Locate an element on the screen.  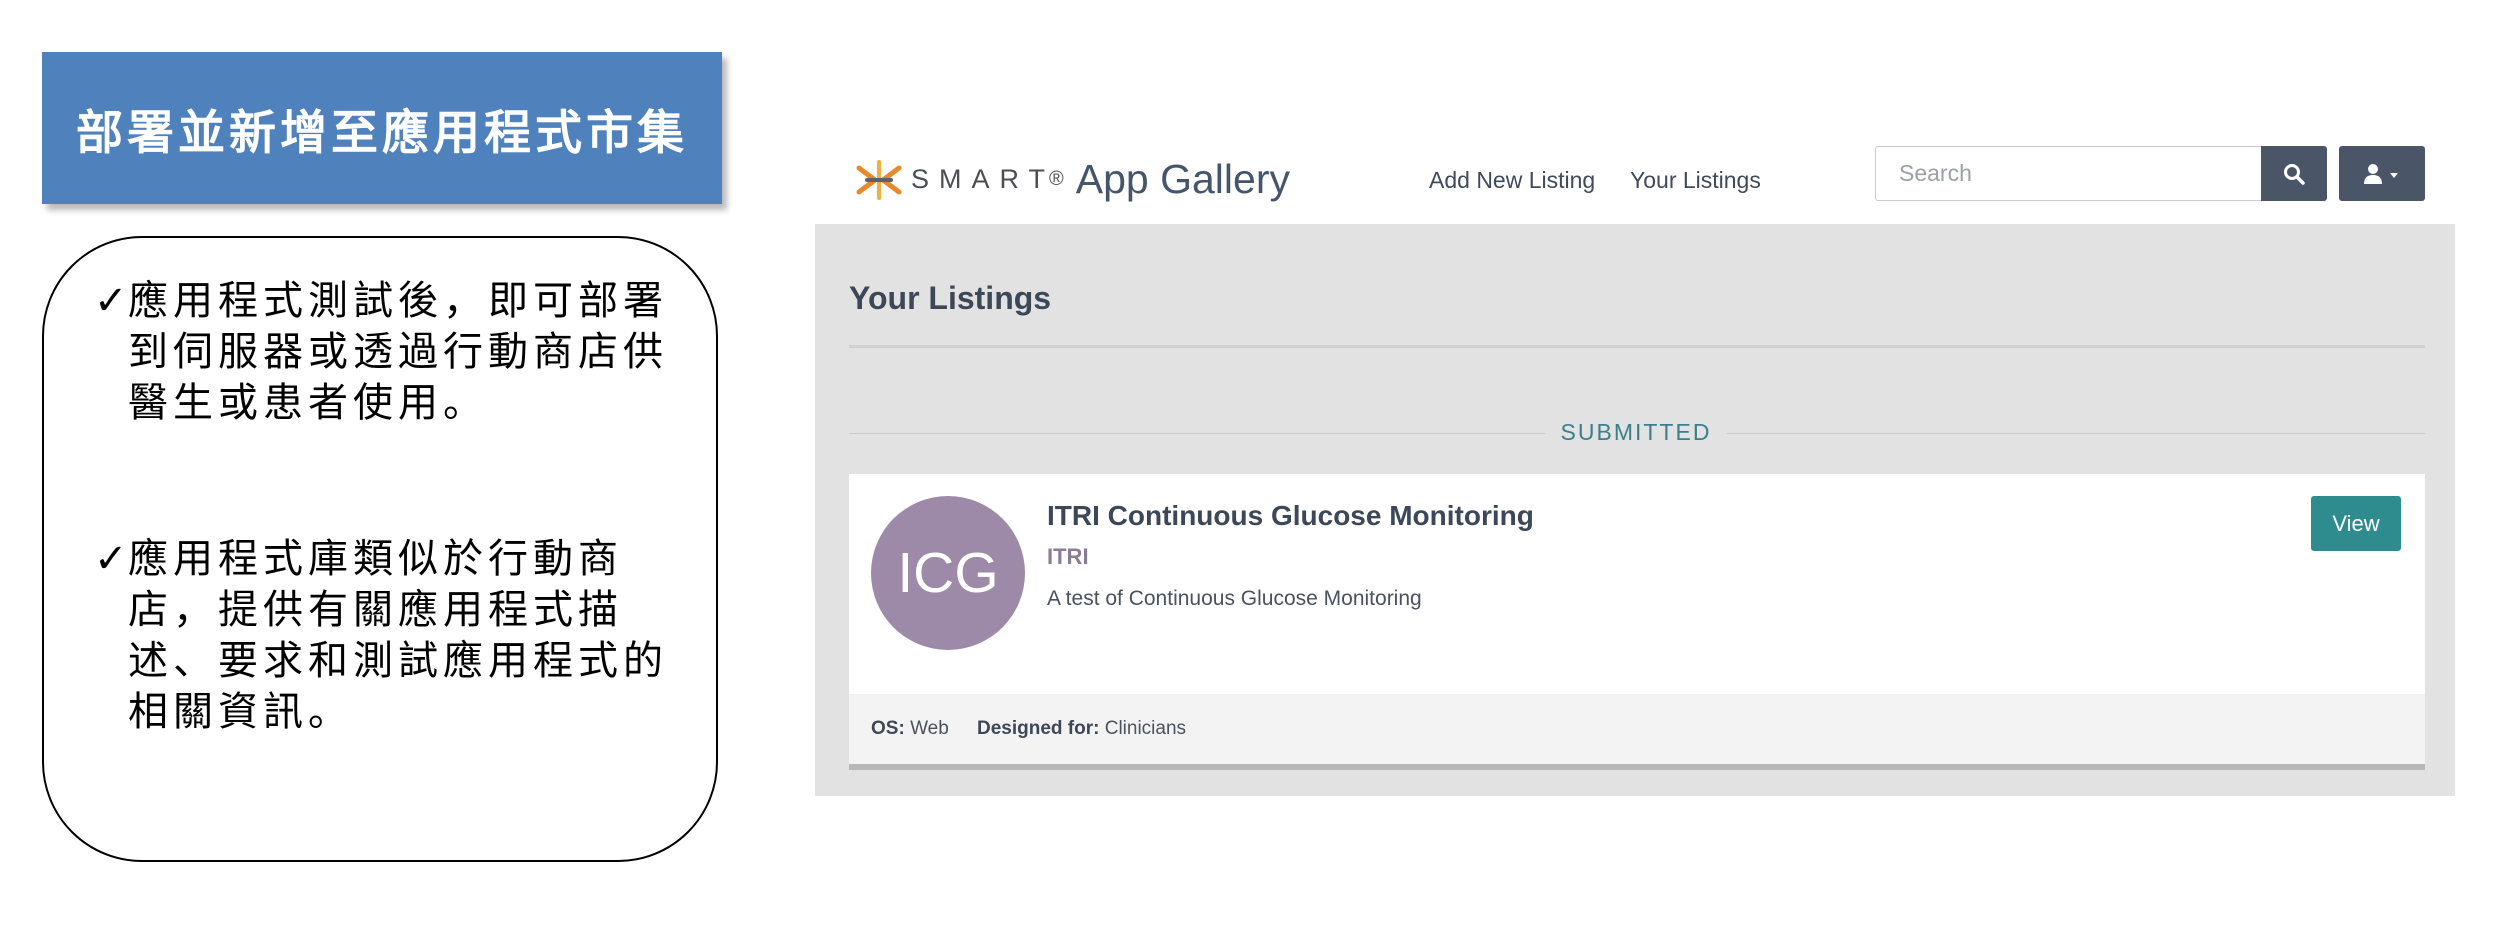
os-value: Web is located at coordinates (929, 728).